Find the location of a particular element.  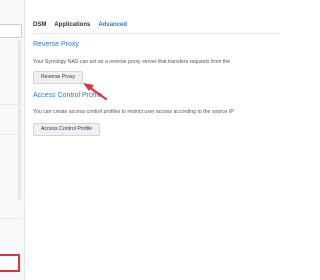

access-control-profile-button: Access Control Profile is located at coordinates (67, 129).